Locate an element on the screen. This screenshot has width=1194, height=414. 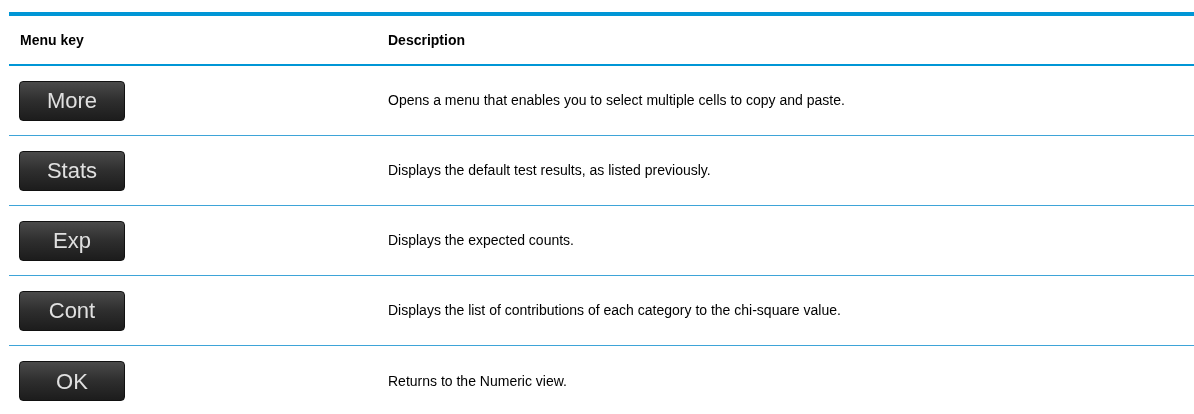
menu-key: More is located at coordinates (72, 100).